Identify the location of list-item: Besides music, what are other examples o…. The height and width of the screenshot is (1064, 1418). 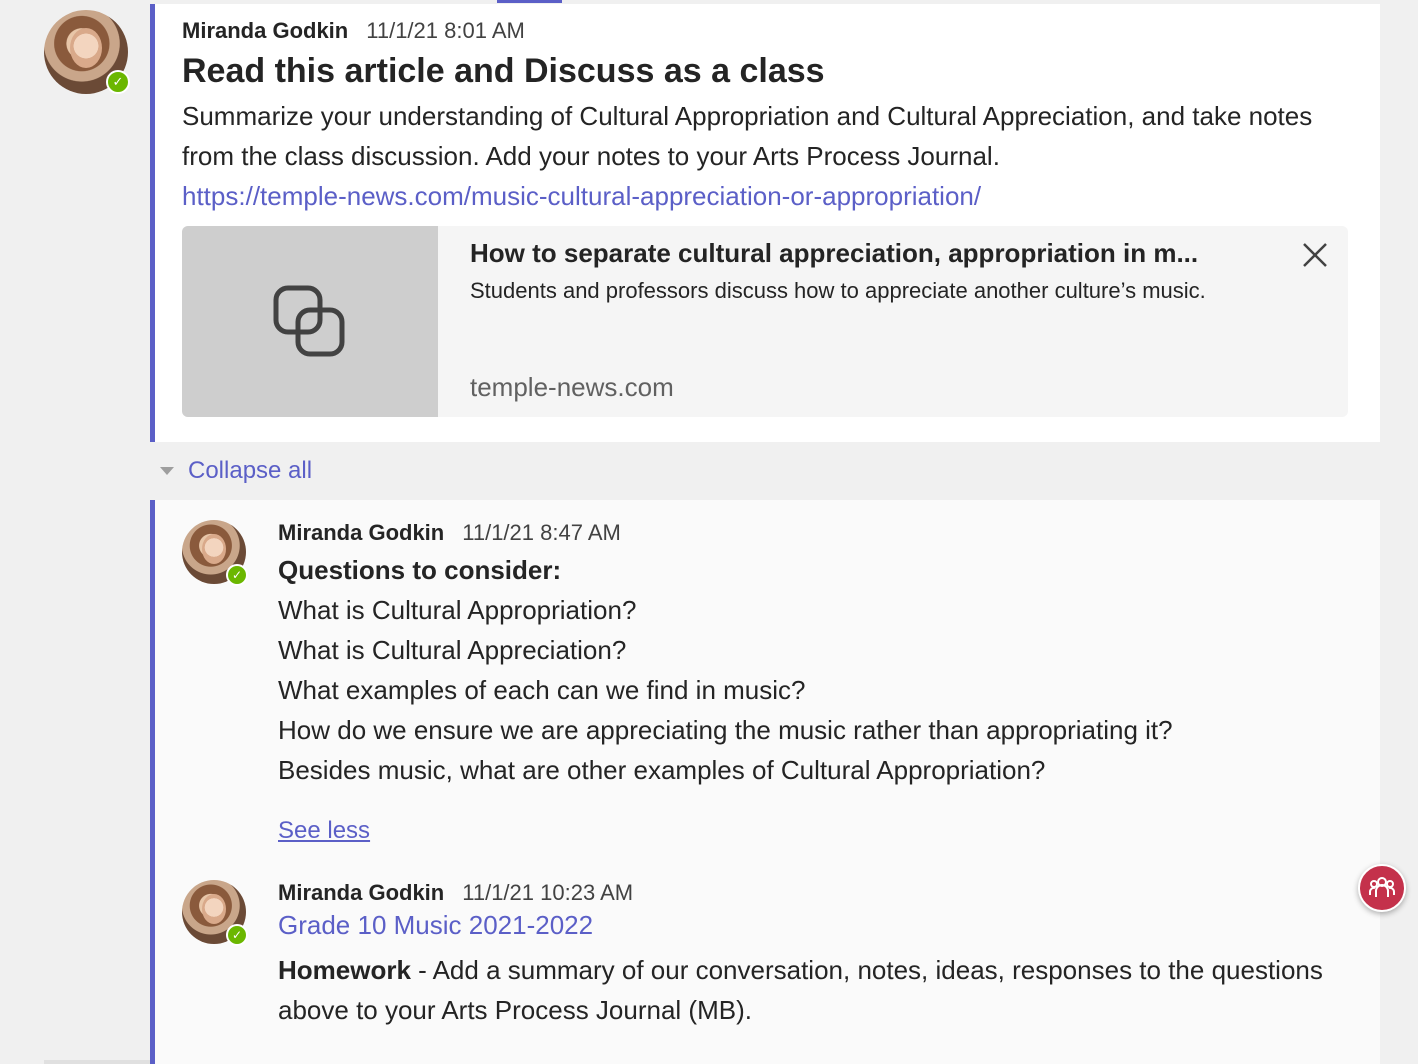
(662, 770).